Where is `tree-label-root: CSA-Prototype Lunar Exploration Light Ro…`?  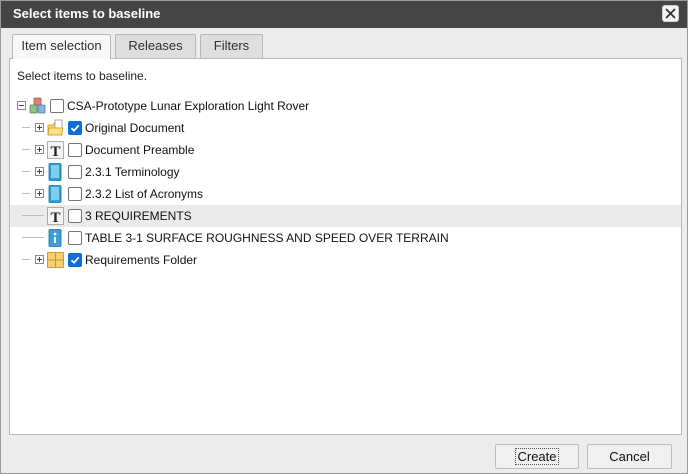 tree-label-root: CSA-Prototype Lunar Exploration Light Ro… is located at coordinates (188, 106).